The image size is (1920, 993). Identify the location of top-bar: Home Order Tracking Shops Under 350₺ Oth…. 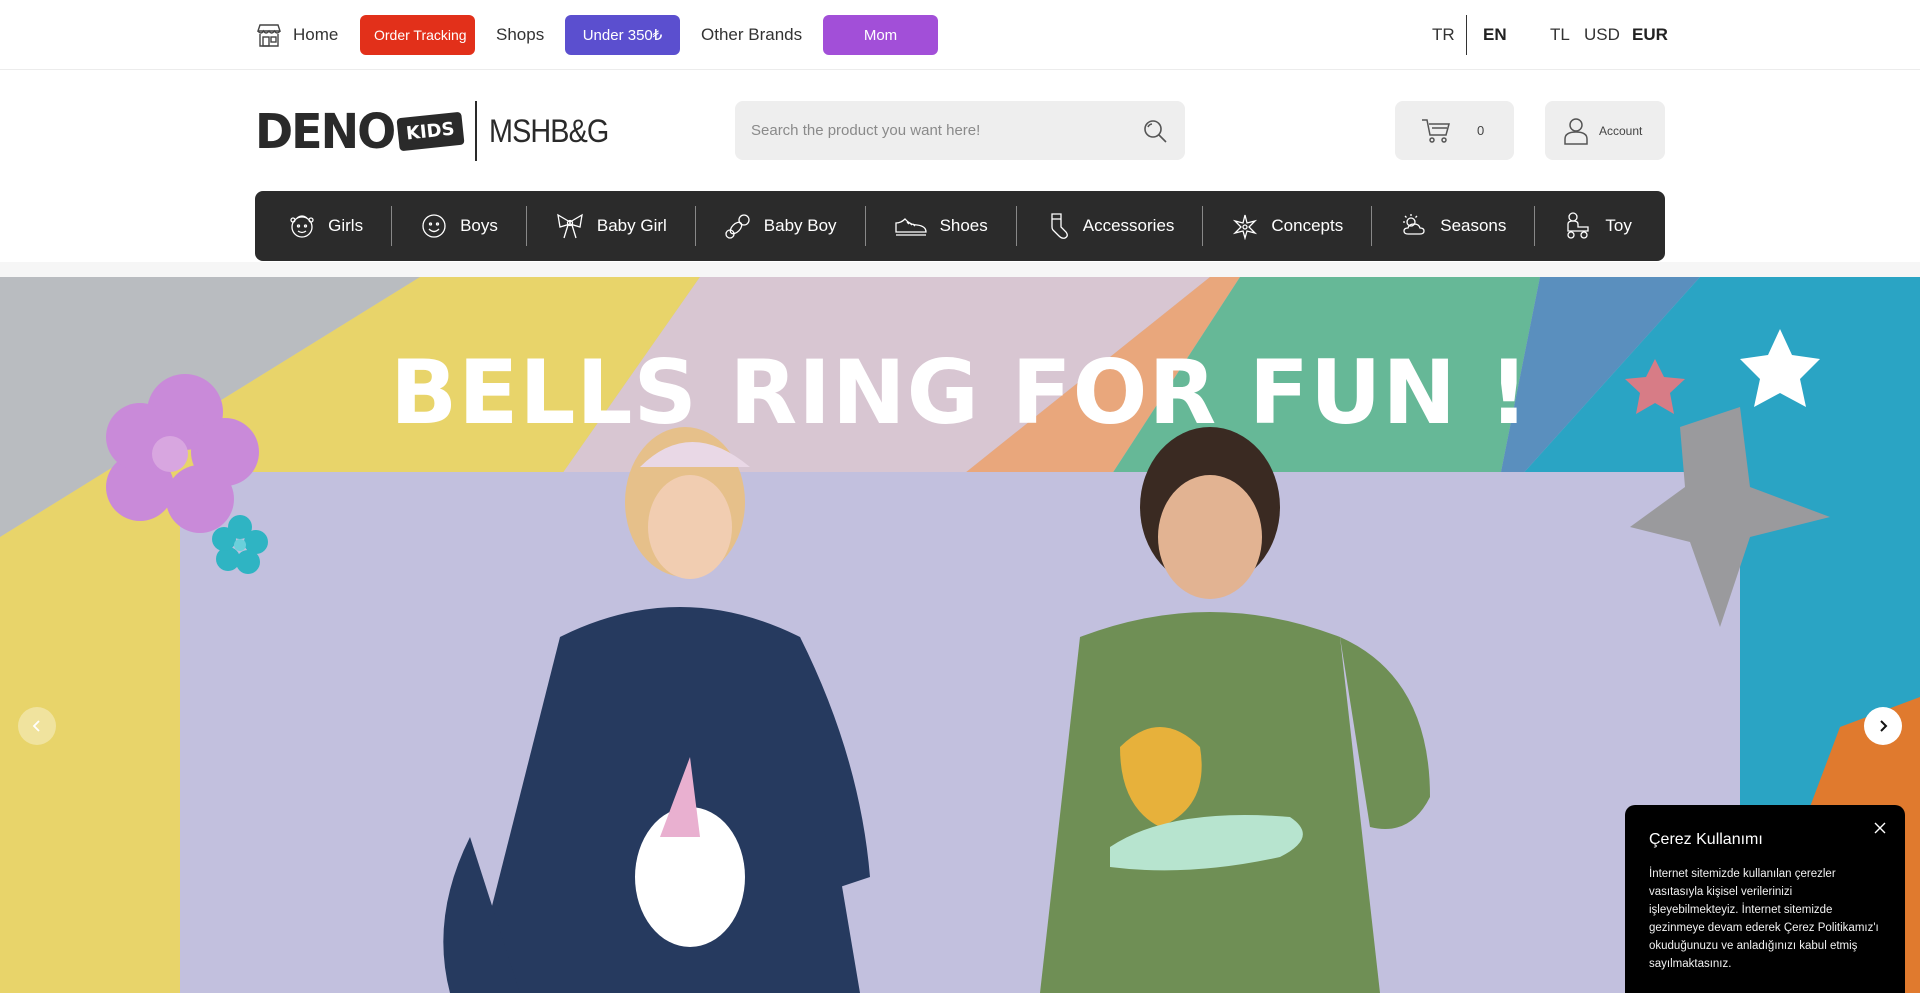
(960, 35).